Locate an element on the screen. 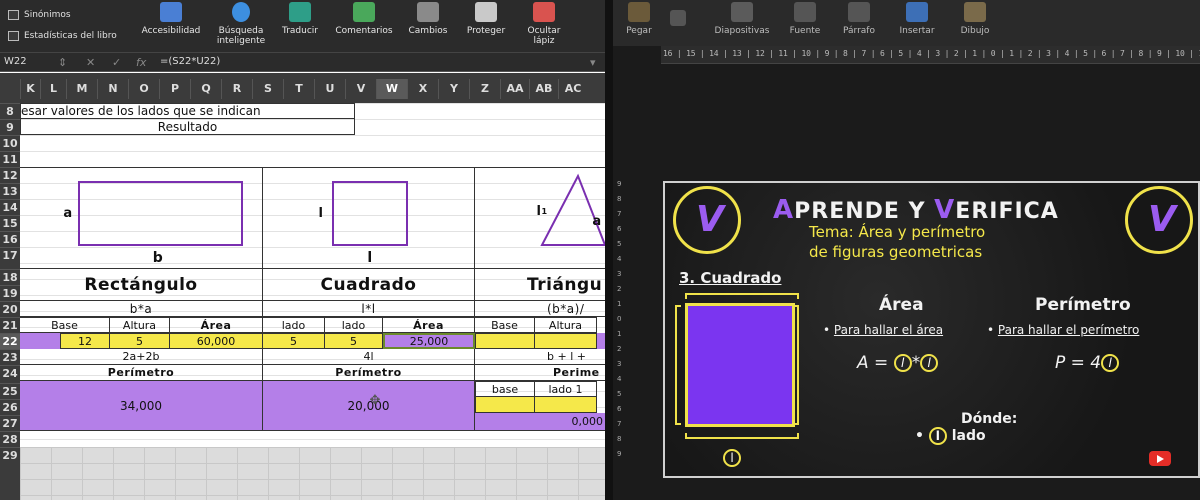 This screenshot has height=500, width=1200. row-header: 23 is located at coordinates (10, 357).